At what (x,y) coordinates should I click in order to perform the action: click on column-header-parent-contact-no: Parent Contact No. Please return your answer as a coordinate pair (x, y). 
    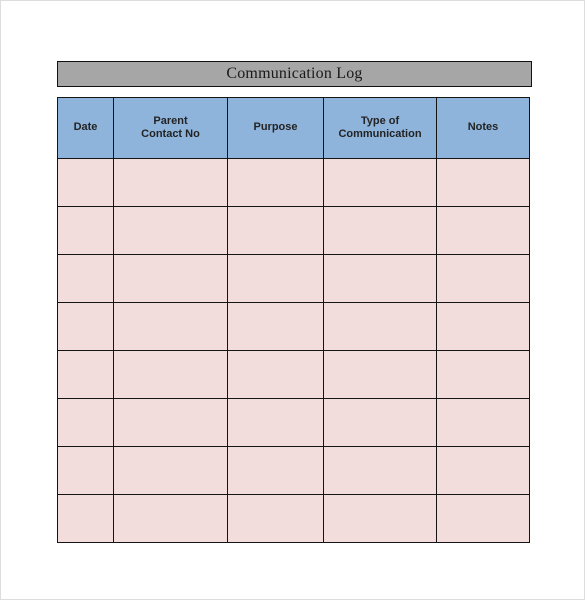
    Looking at the image, I should click on (170, 128).